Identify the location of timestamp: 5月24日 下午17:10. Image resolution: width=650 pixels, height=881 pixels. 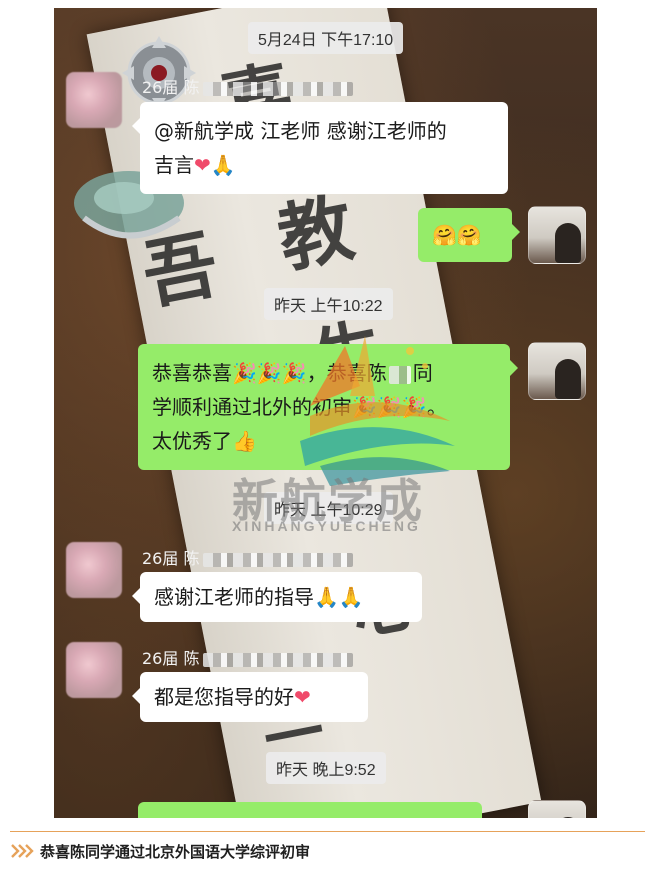
(326, 38).